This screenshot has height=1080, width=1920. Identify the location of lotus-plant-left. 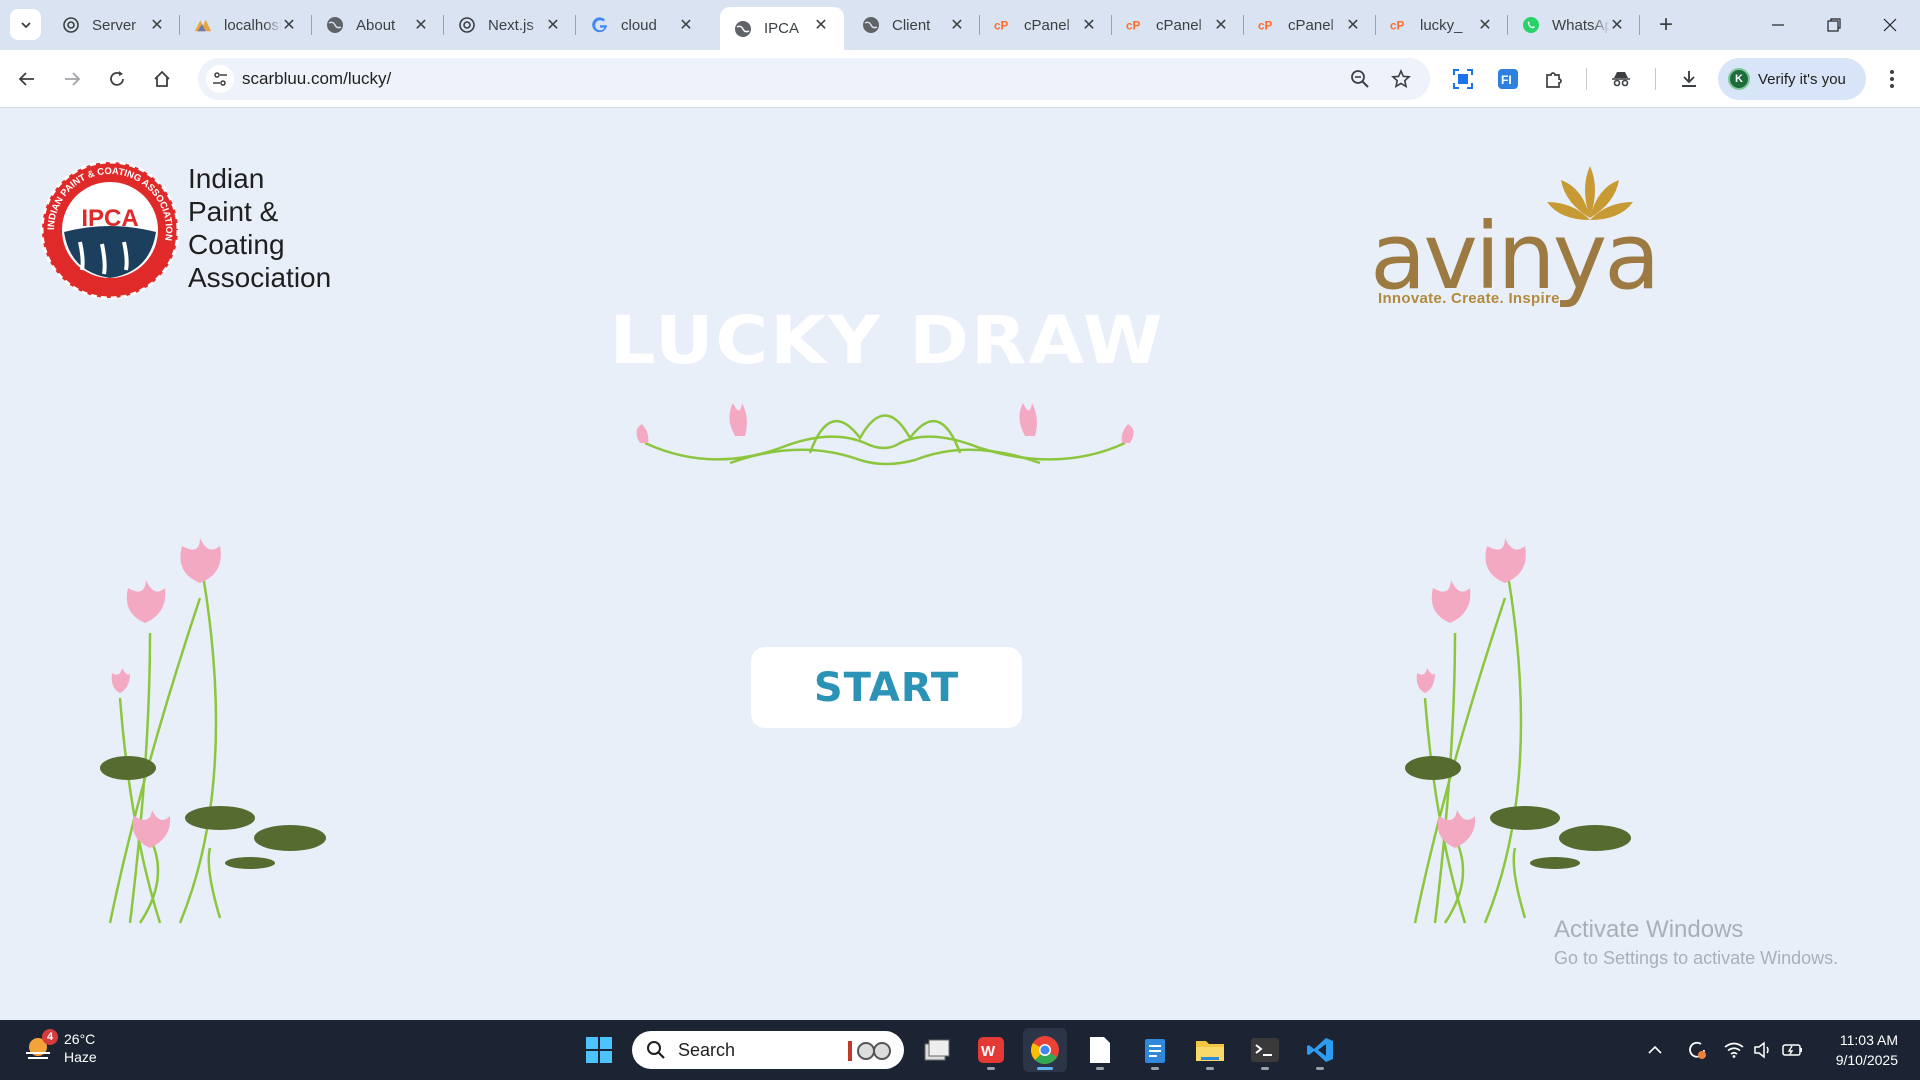
(213, 731).